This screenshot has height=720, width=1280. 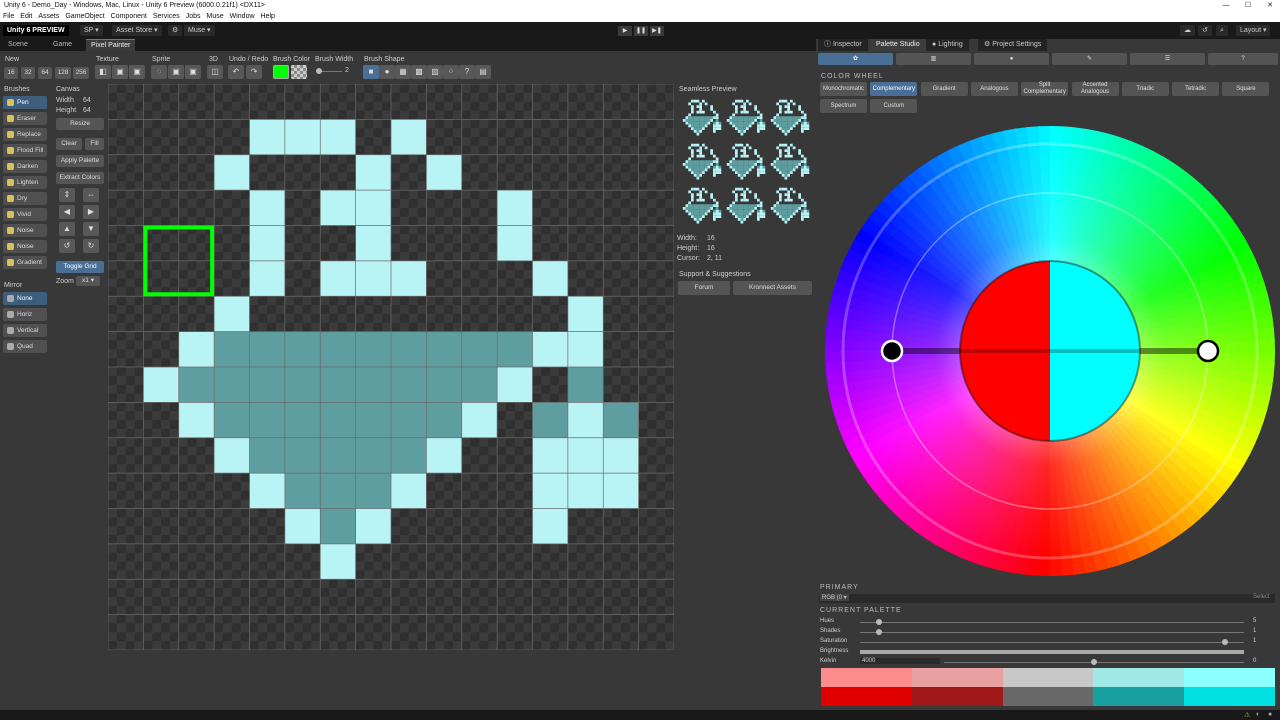 What do you see at coordinates (137, 72) in the screenshot?
I see `texture-save-as-icon: ▣` at bounding box center [137, 72].